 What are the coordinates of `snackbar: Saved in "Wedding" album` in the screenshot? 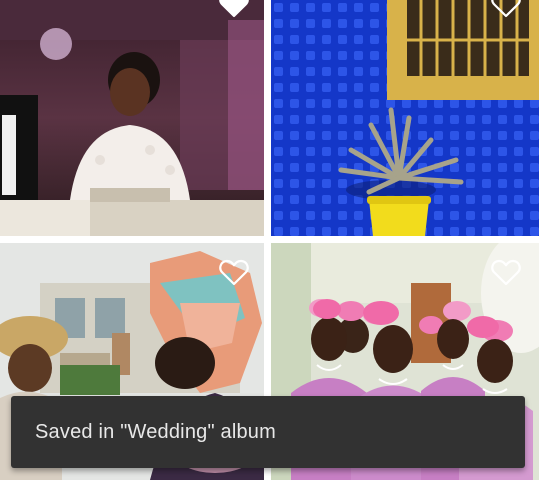 It's located at (268, 432).